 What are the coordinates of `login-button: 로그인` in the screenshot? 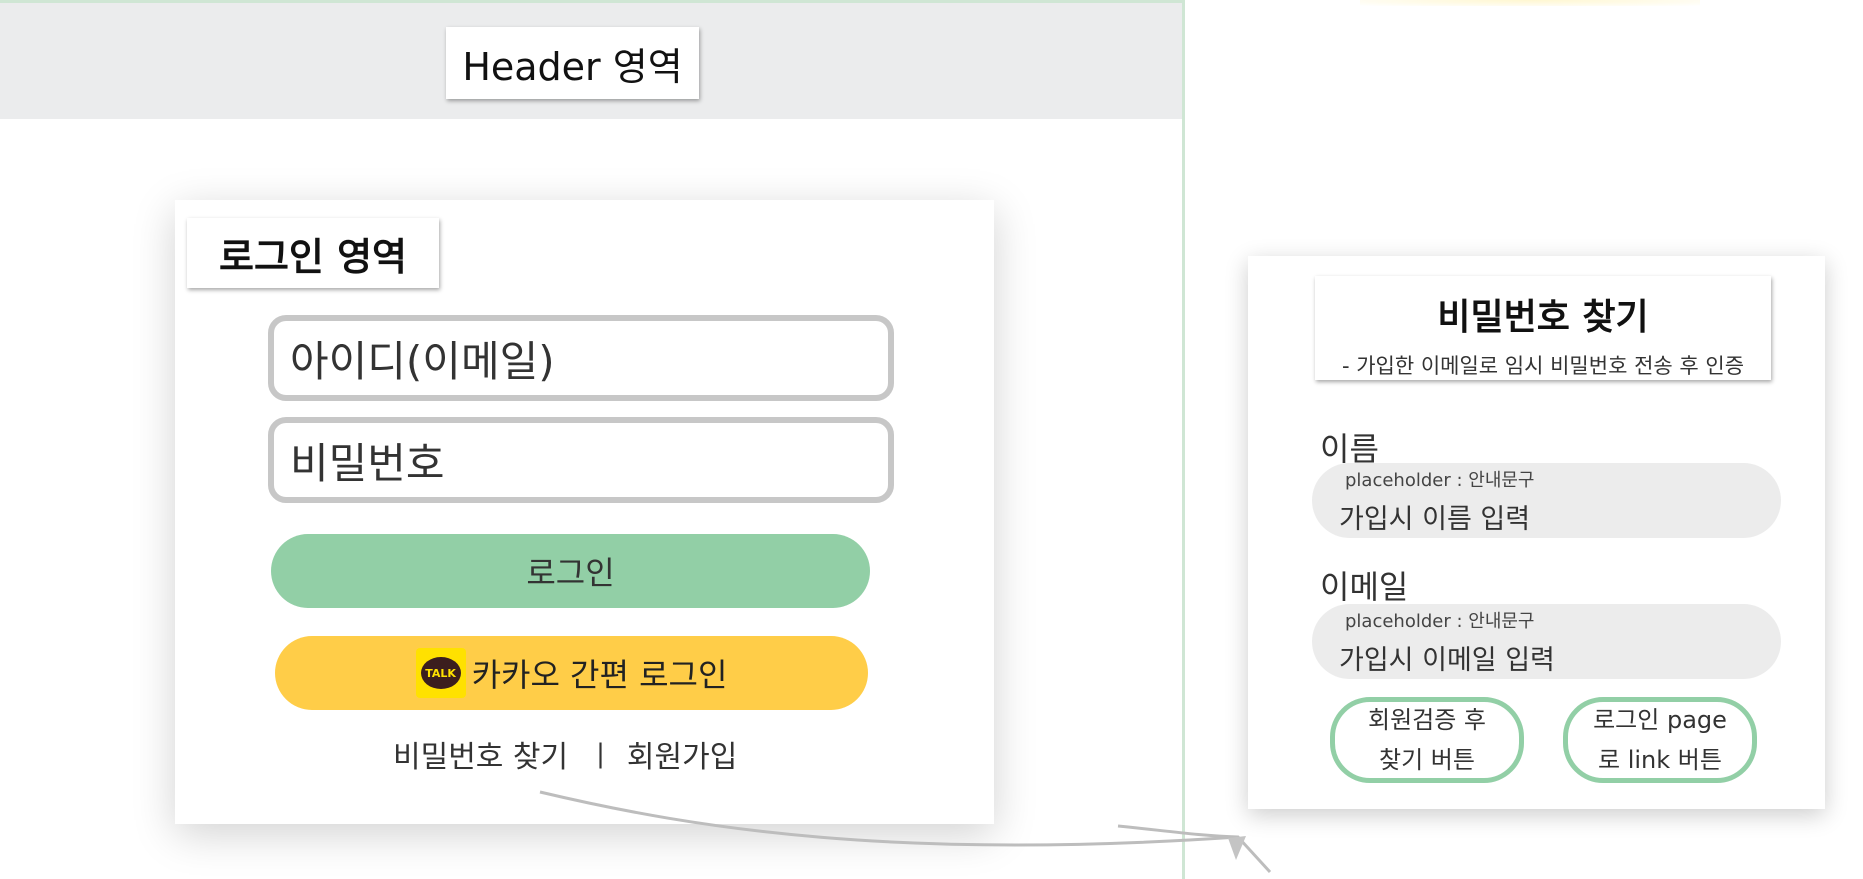 It's located at (570, 571).